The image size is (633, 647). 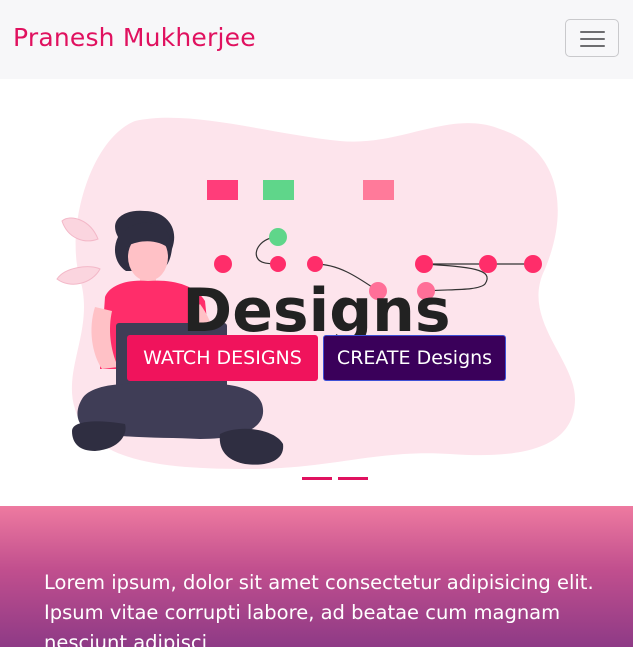 What do you see at coordinates (414, 358) in the screenshot?
I see `create-designs-button: CREATE Designs` at bounding box center [414, 358].